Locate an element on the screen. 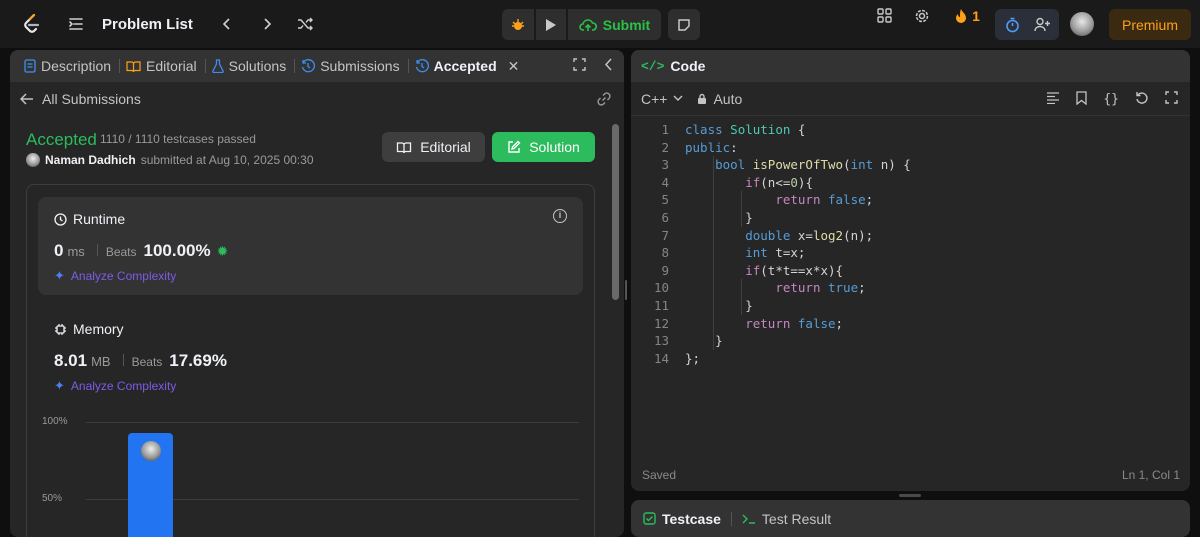 Image resolution: width=1200 pixels, height=537 pixels. code-line: 14}; is located at coordinates (910, 359).